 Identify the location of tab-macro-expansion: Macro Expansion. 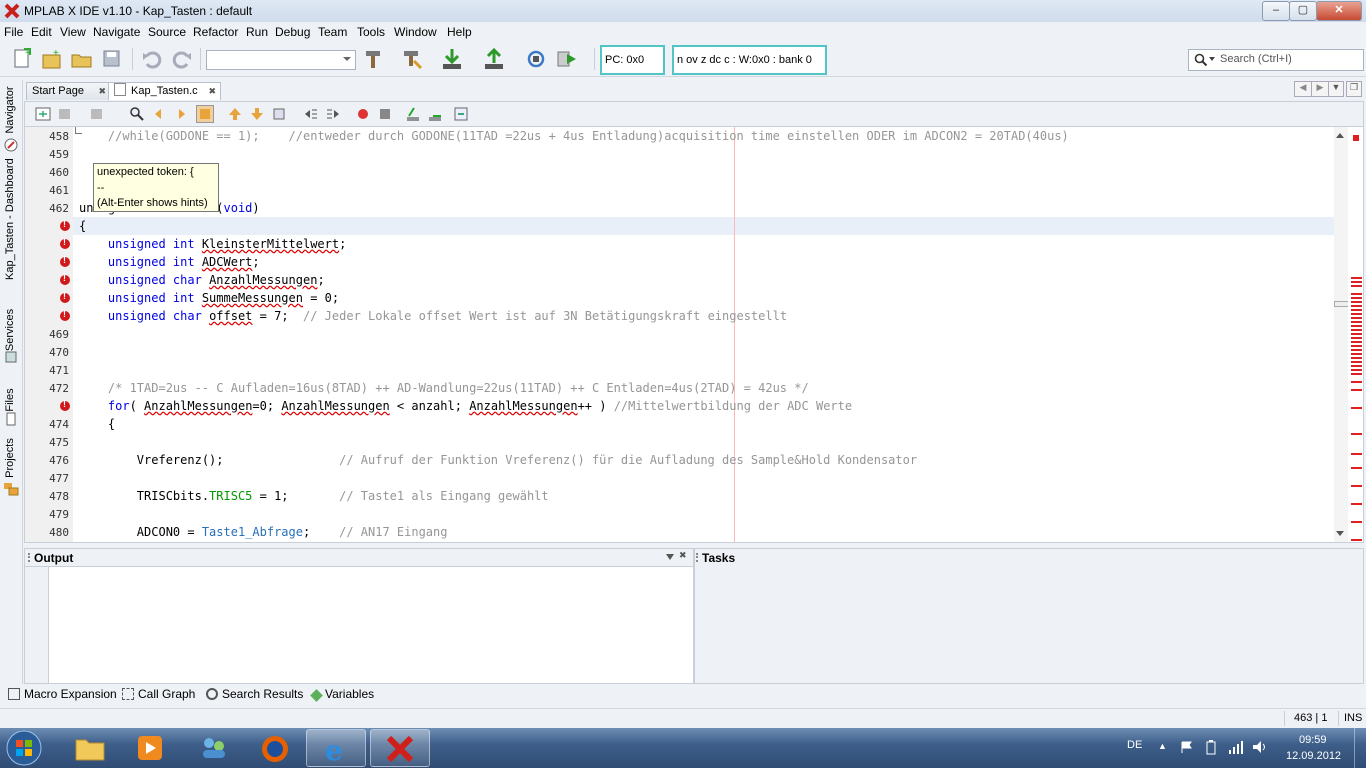
(62, 694).